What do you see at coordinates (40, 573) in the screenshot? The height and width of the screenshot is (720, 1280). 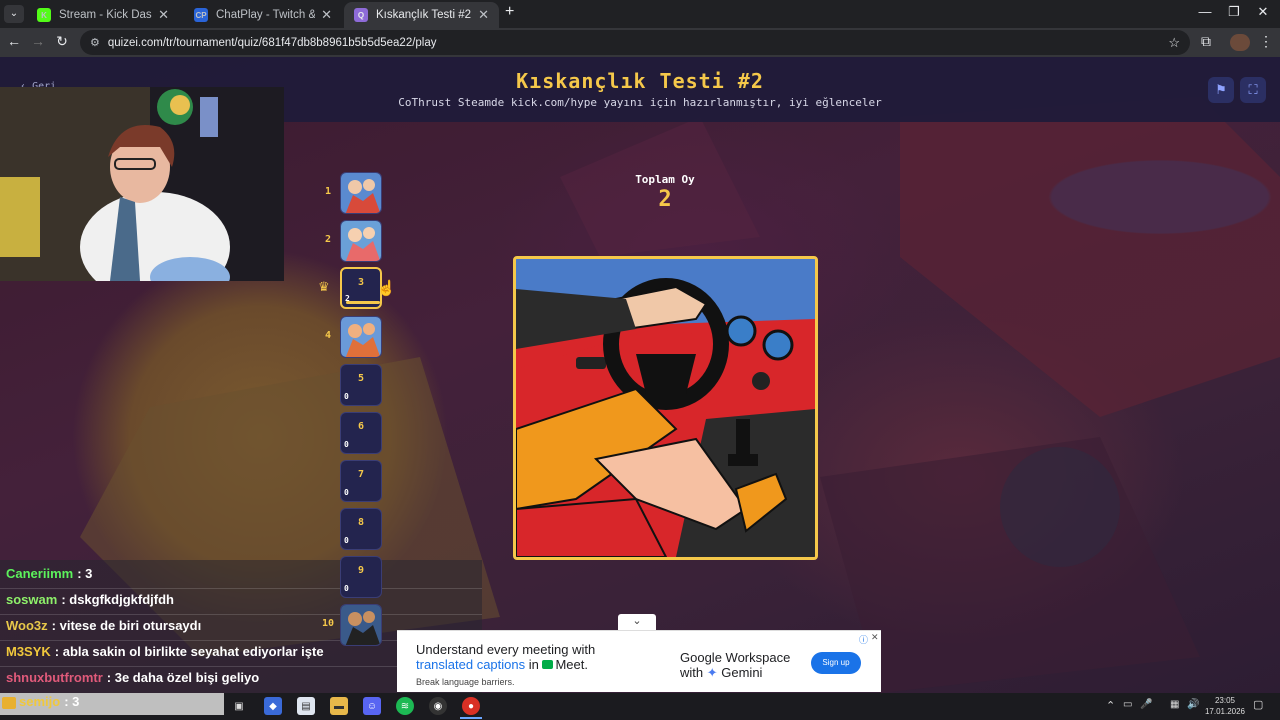 I see `chat-username: Caneriimm` at bounding box center [40, 573].